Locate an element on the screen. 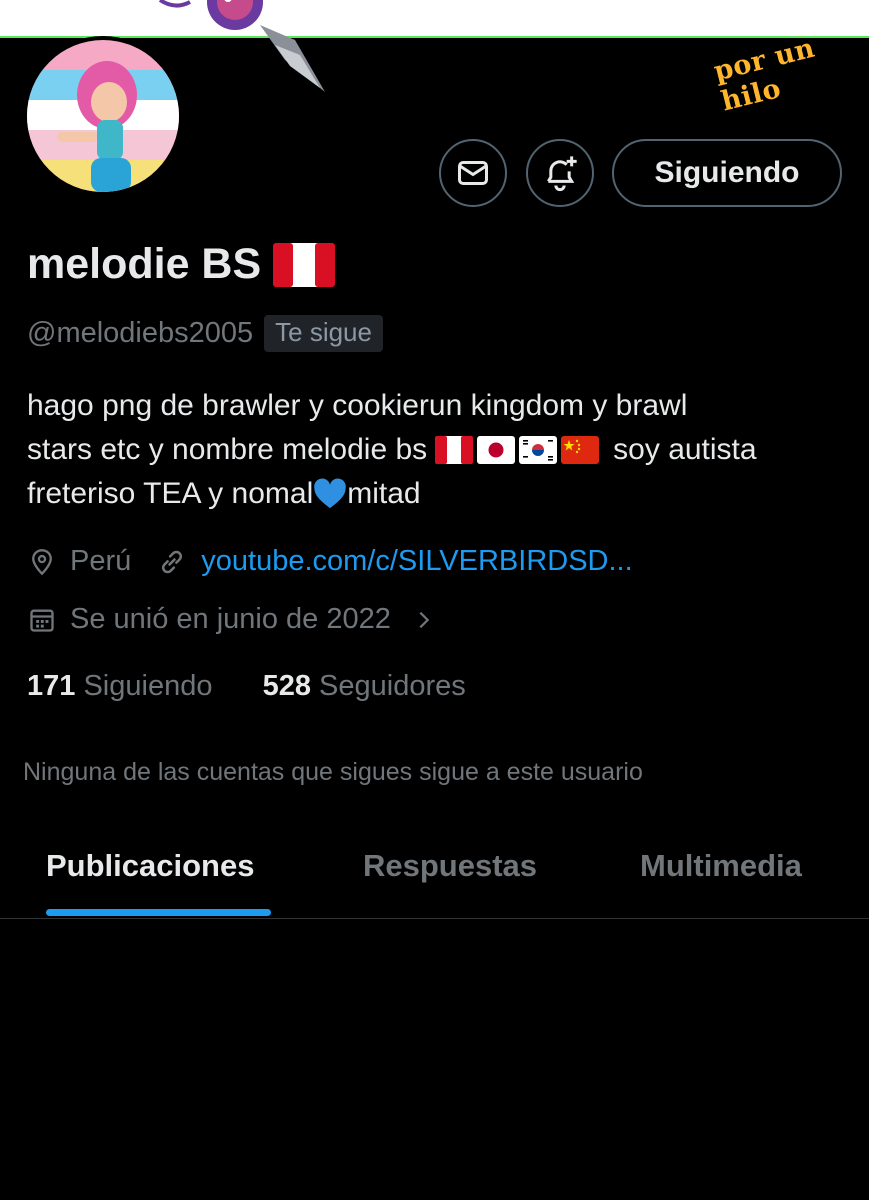 Image resolution: width=869 pixels, height=1200 pixels. tab-publicaciones: Publicaciones is located at coordinates (150, 866).